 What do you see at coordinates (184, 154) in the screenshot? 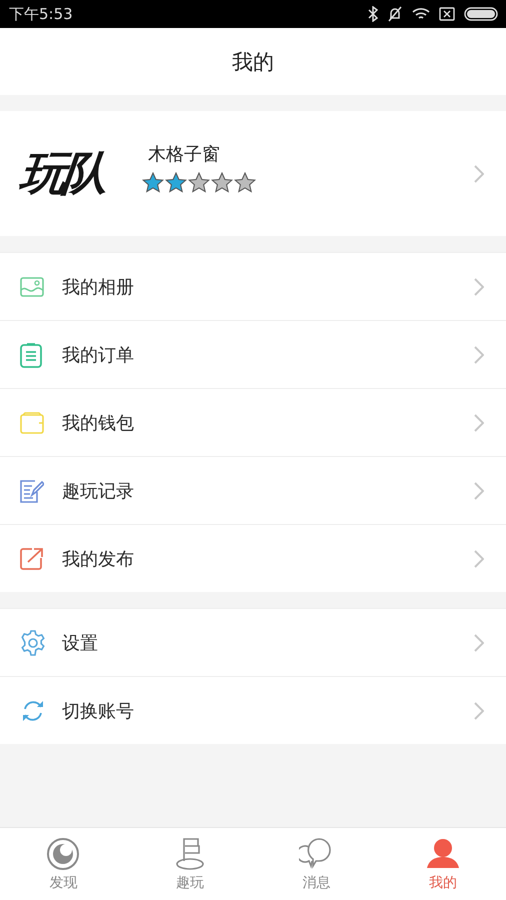
I see `user-name: 木格子窗` at bounding box center [184, 154].